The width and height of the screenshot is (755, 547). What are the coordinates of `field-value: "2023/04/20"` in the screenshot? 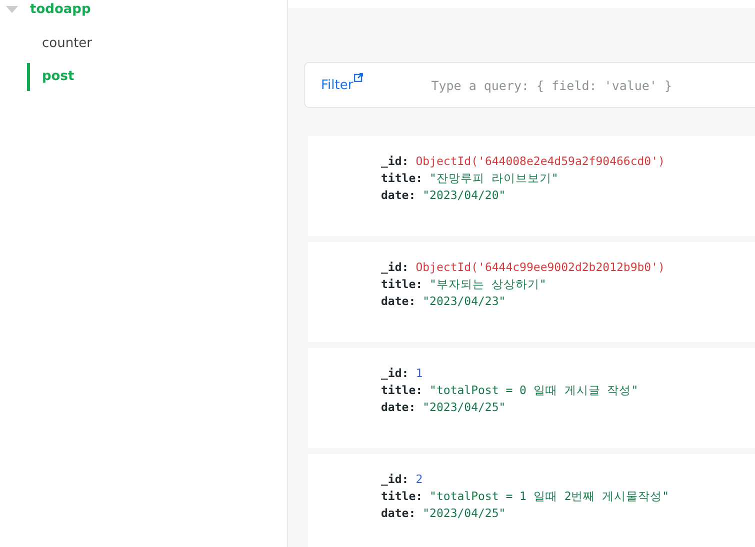 It's located at (464, 195).